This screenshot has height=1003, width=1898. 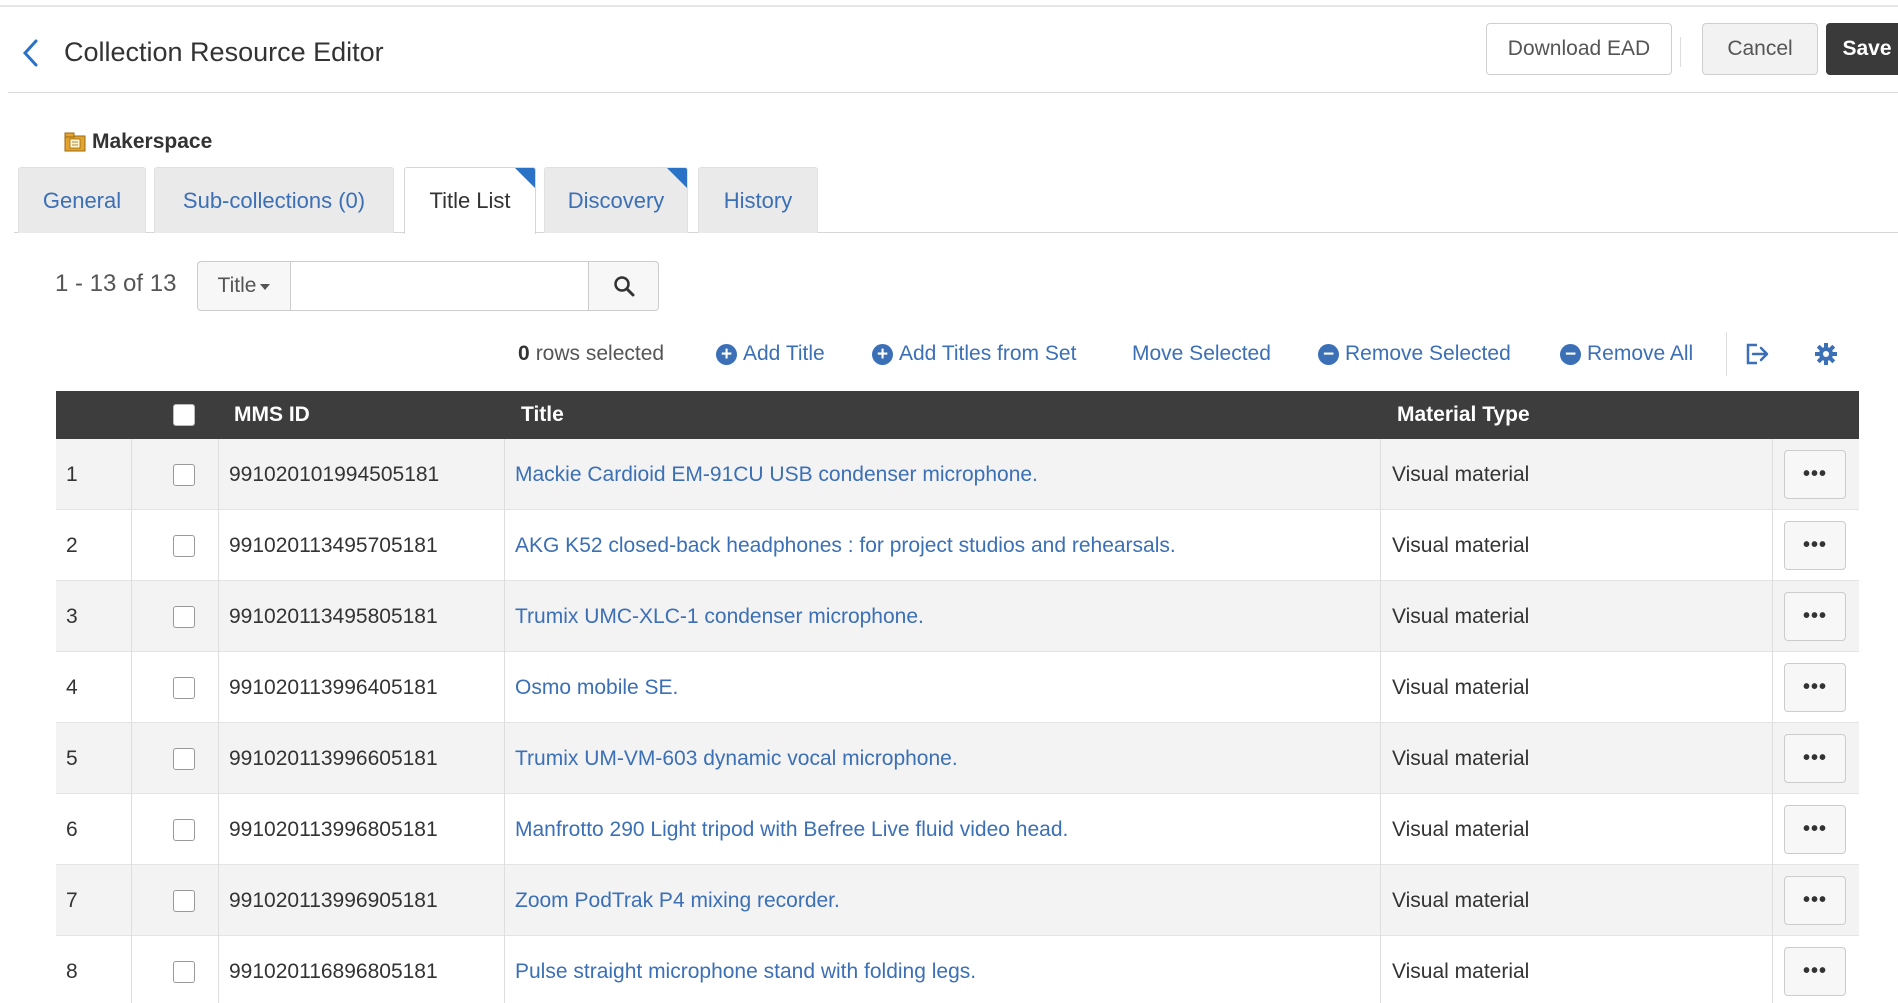 What do you see at coordinates (1463, 415) in the screenshot?
I see `column-header-material-type: Material Type` at bounding box center [1463, 415].